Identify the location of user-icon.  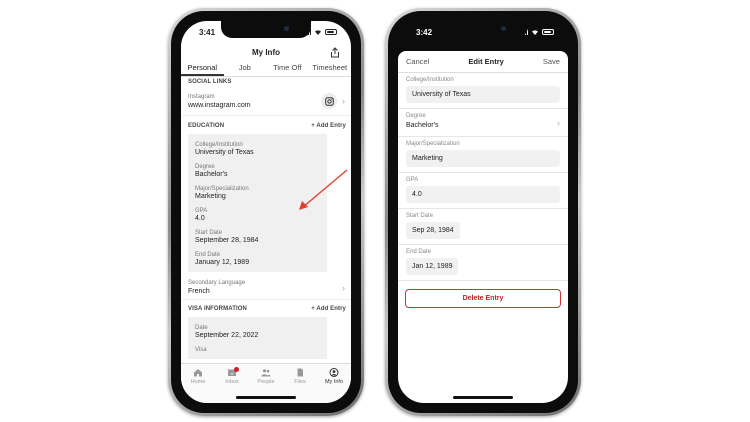
(334, 372).